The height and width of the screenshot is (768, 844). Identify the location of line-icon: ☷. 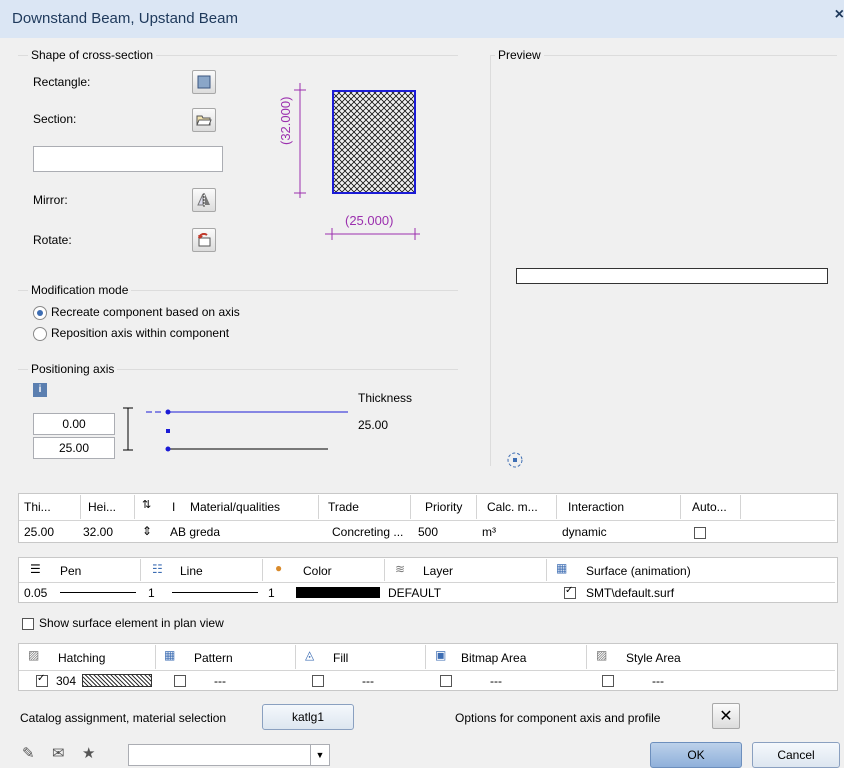
(157, 569).